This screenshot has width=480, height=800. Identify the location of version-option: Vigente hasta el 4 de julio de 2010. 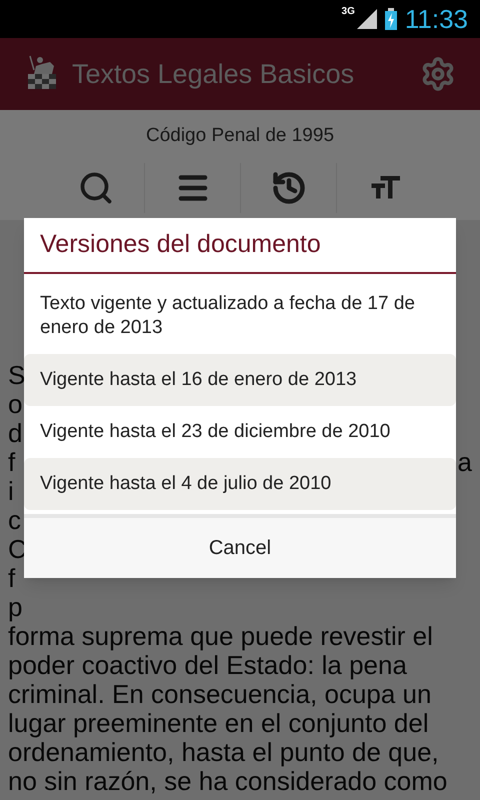
(240, 484).